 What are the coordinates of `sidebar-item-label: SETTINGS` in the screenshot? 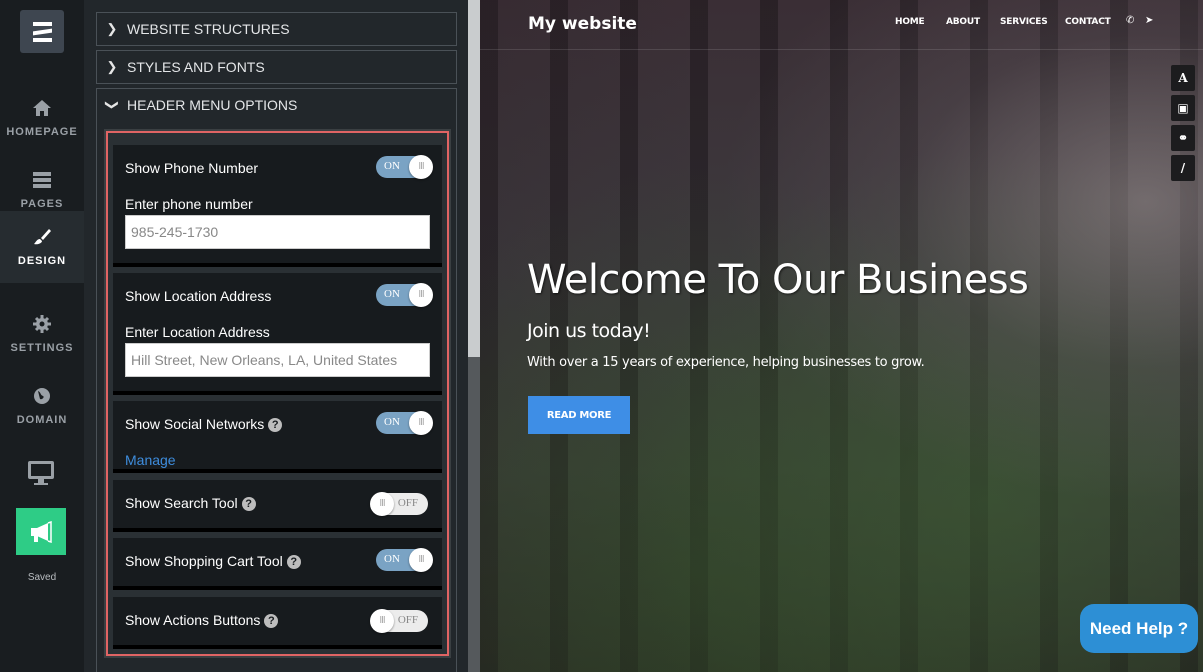 It's located at (42, 348).